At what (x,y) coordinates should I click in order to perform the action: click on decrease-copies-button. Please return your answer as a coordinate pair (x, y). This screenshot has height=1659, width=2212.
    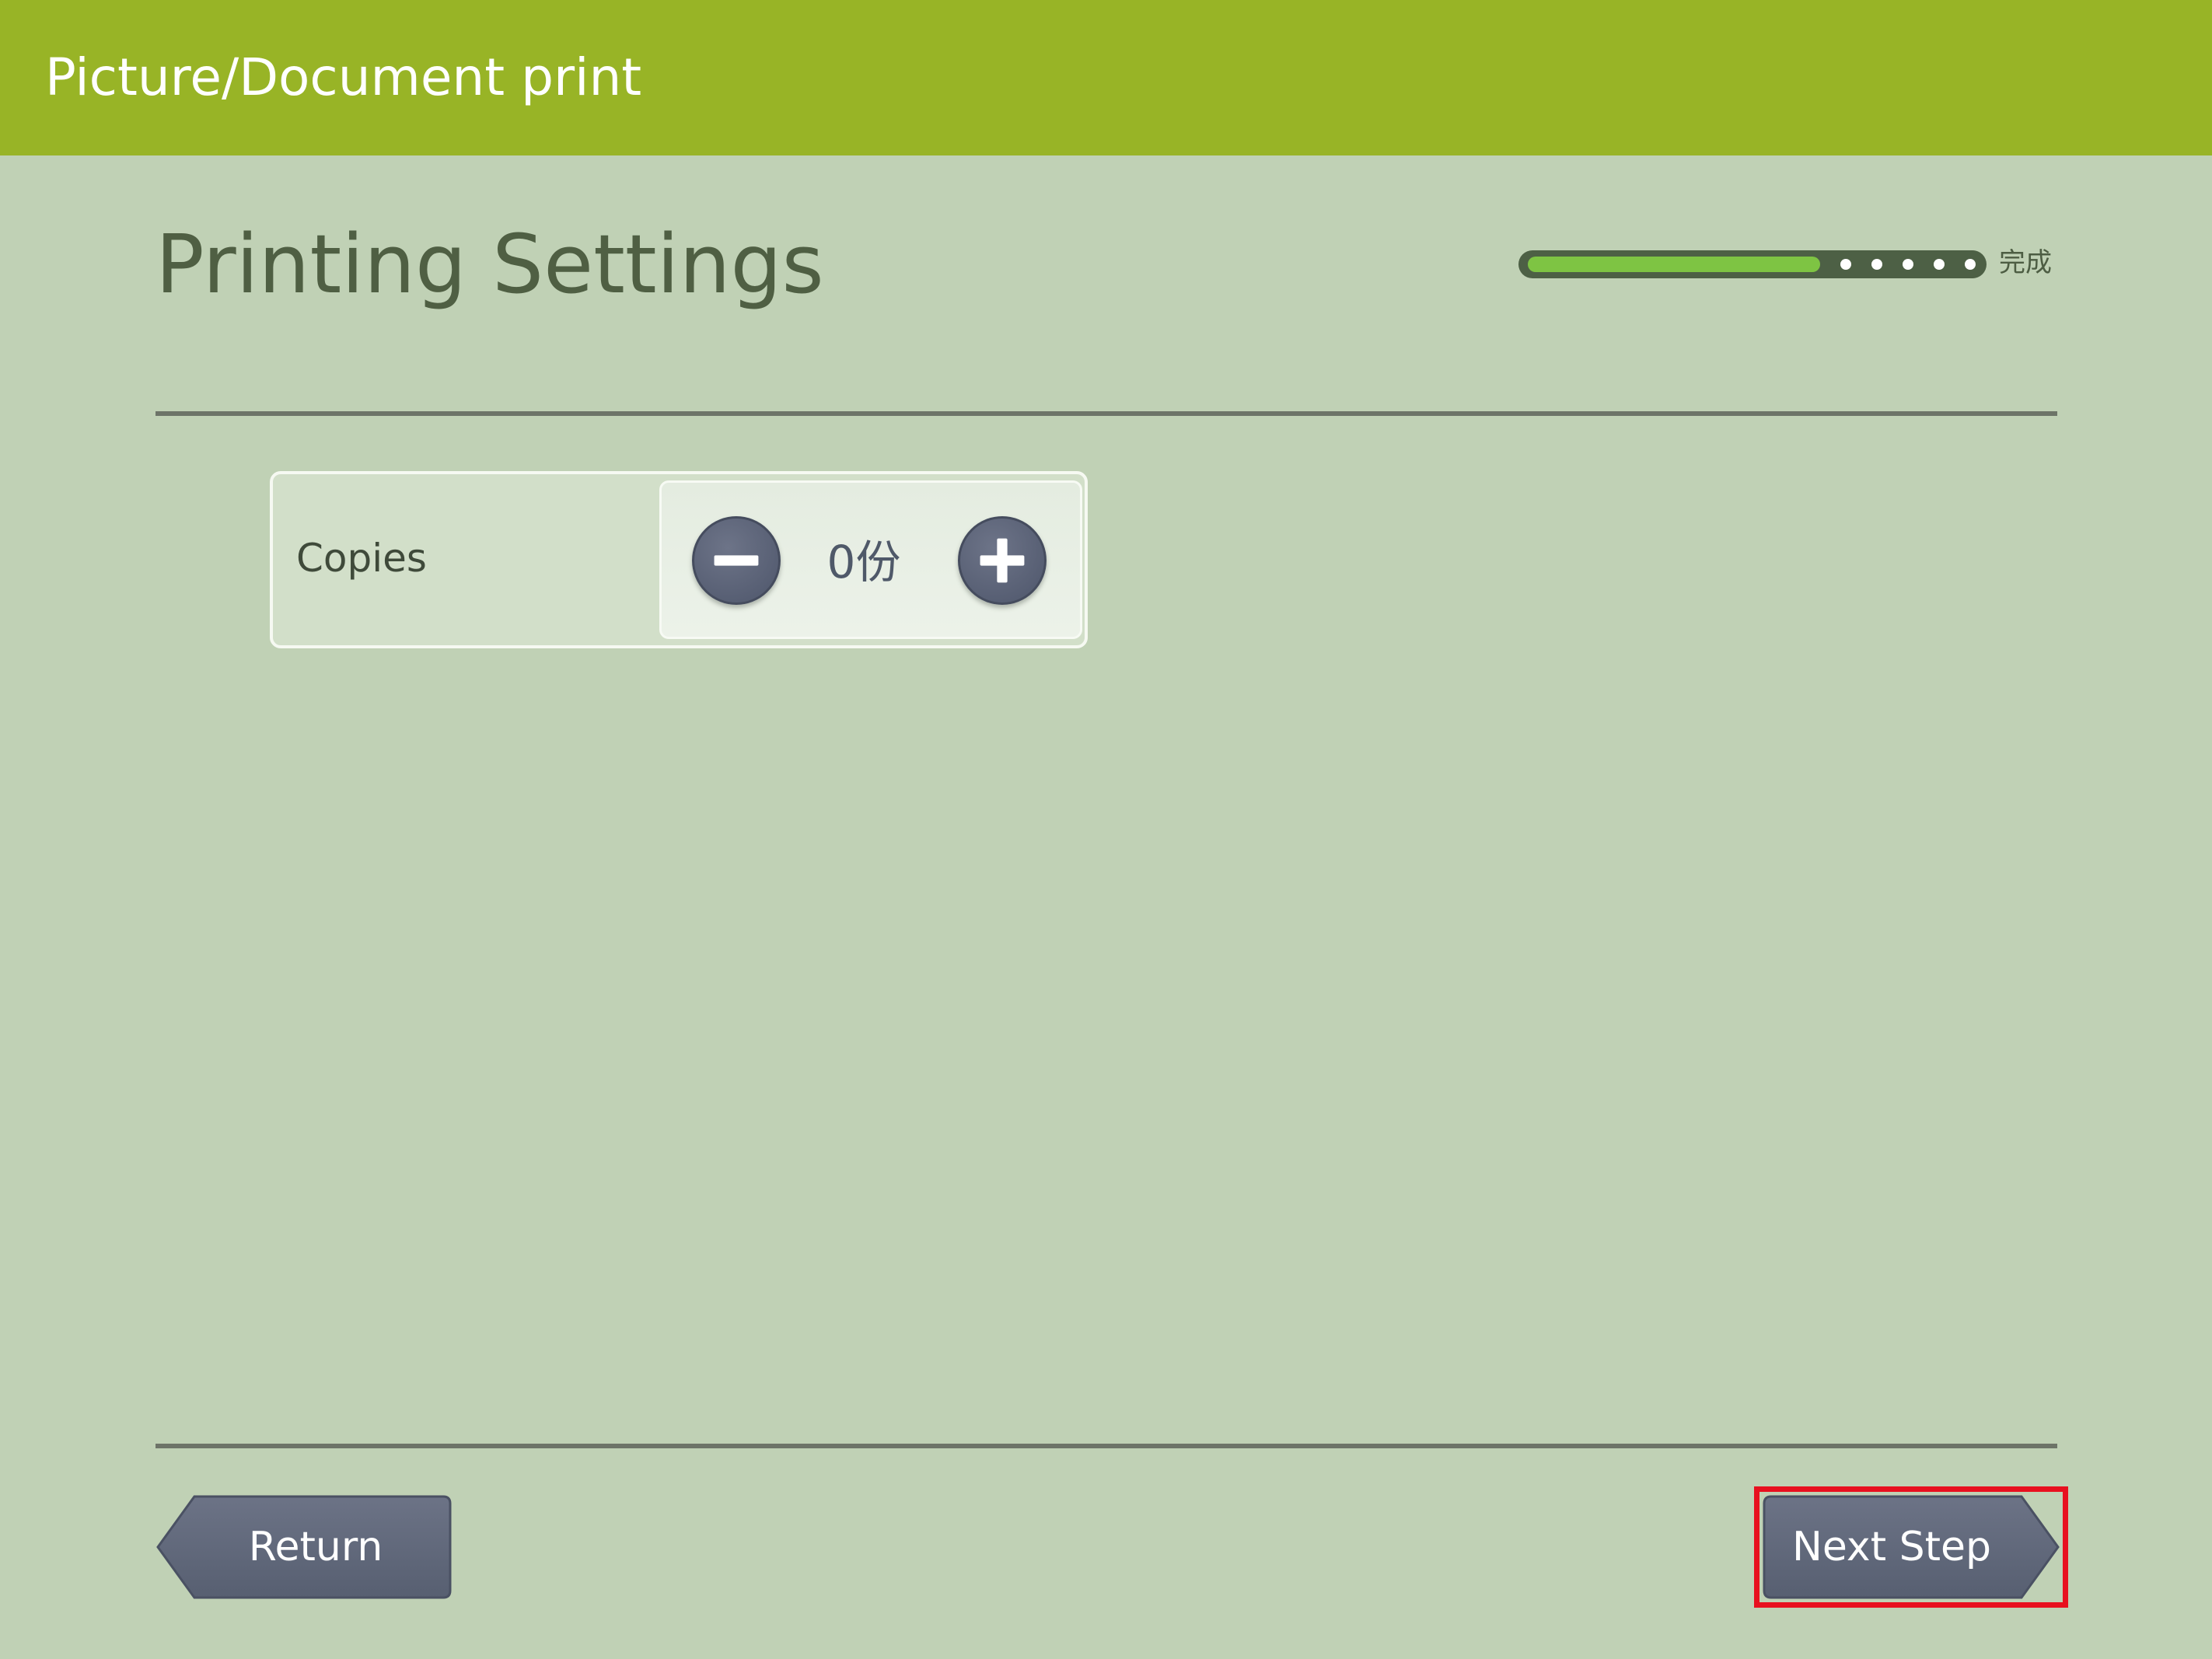
    Looking at the image, I should click on (736, 560).